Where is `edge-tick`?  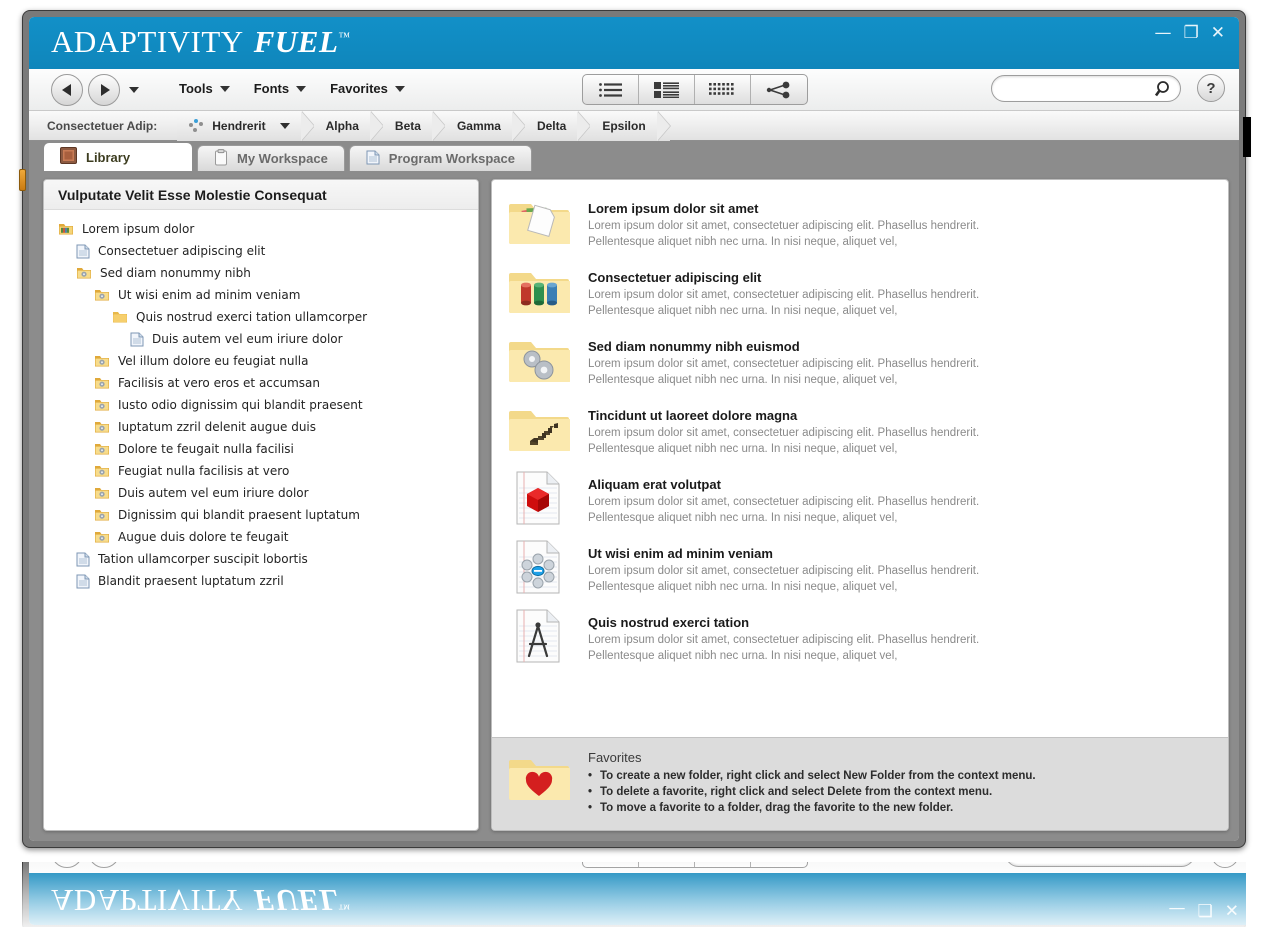 edge-tick is located at coordinates (1247, 137).